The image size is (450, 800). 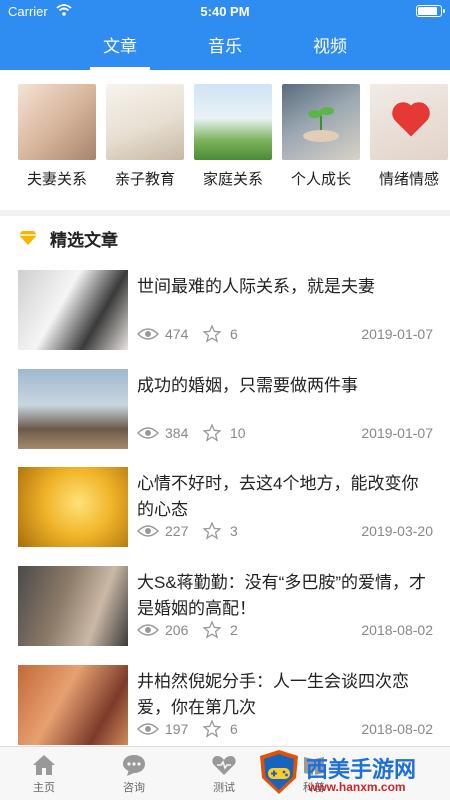 I want to click on section-divider, so click(x=225, y=213).